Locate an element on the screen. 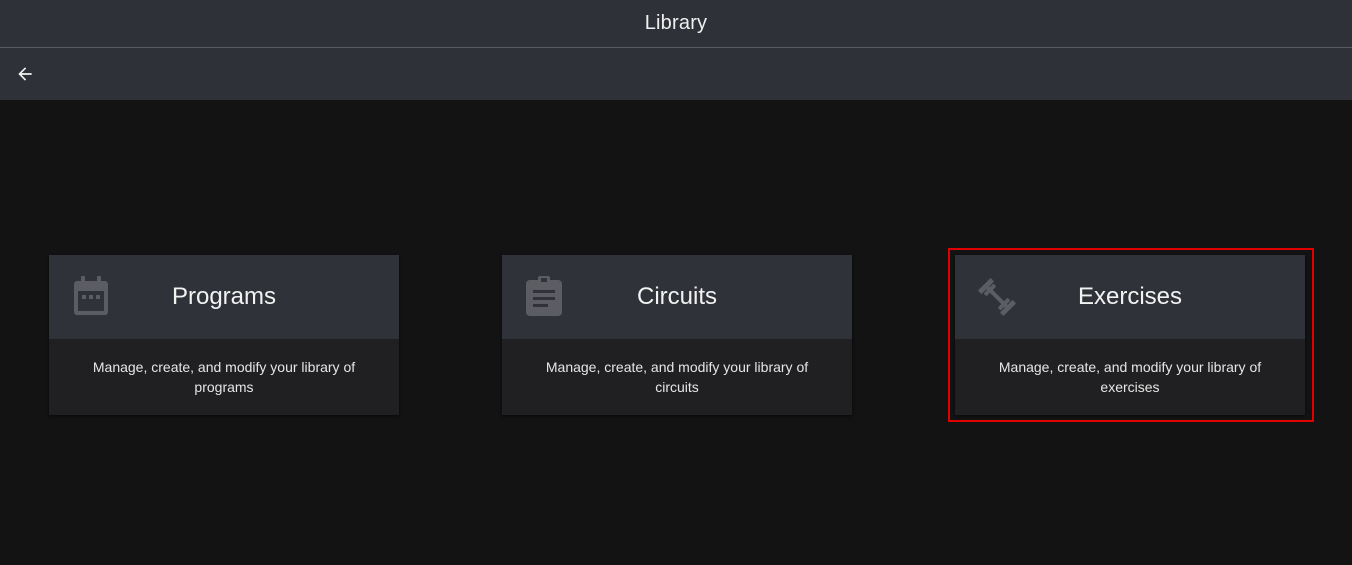 The width and height of the screenshot is (1352, 565). card-header: Programs is located at coordinates (224, 297).